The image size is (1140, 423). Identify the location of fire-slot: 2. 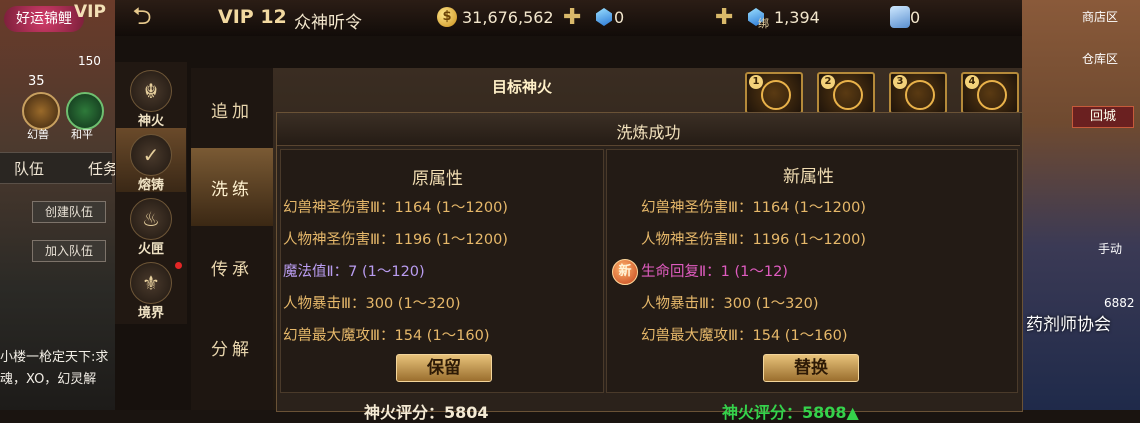
(846, 93).